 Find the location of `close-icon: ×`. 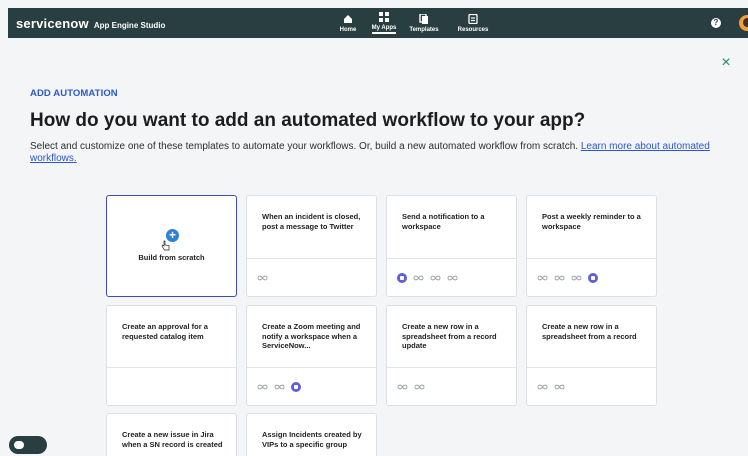

close-icon: × is located at coordinates (726, 63).